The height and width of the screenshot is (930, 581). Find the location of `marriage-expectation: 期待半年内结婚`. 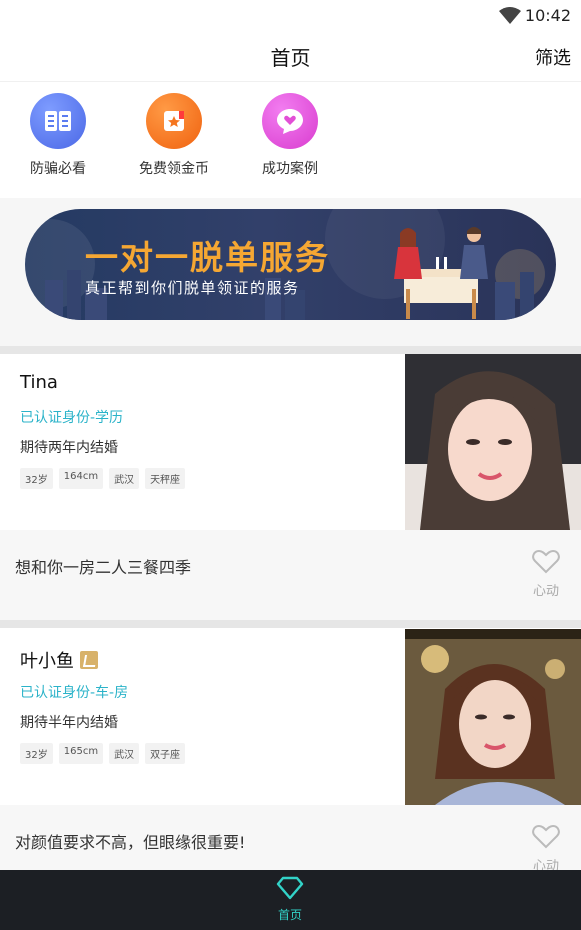

marriage-expectation: 期待半年内结婚 is located at coordinates (69, 723).